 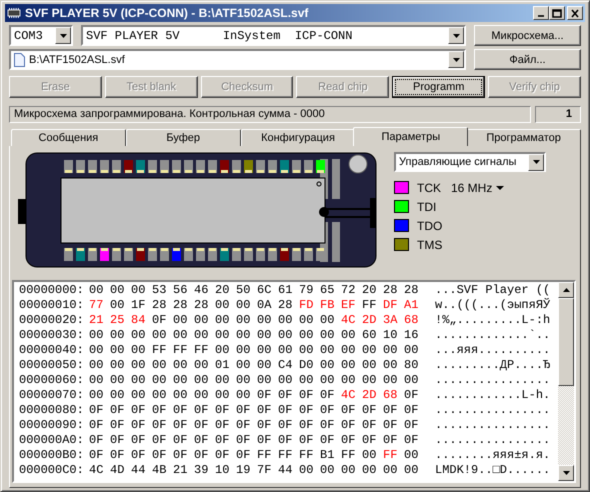 I want to click on hex-offset: 00000080:, so click(x=52, y=410).